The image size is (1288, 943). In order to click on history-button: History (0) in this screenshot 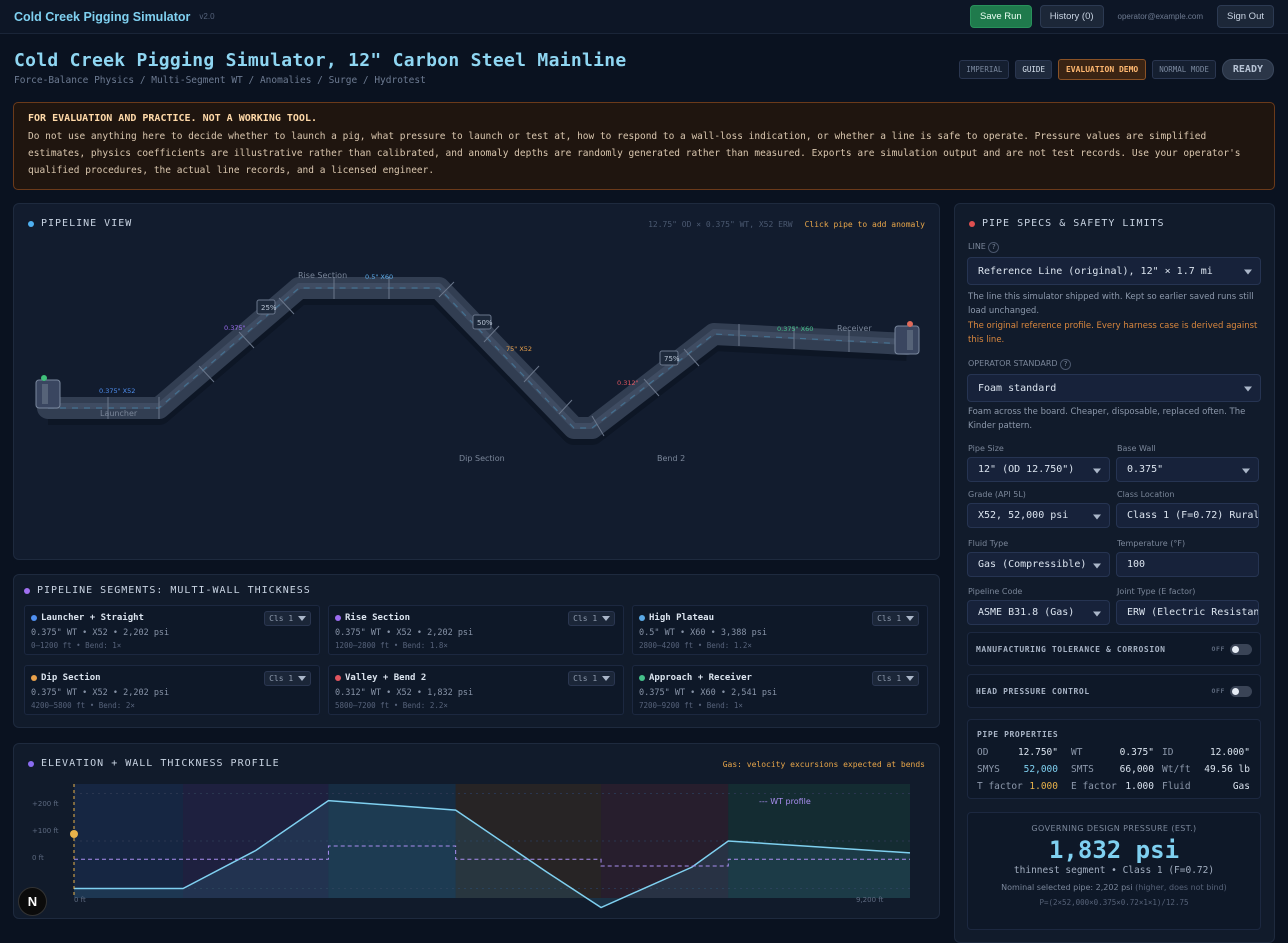, I will do `click(1071, 16)`.